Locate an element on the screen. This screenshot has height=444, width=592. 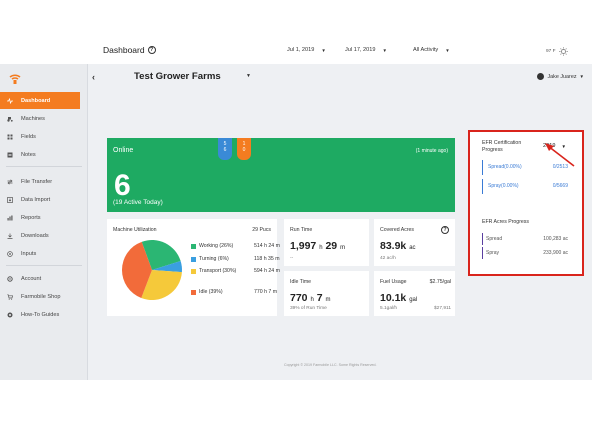
legend-label: Turning (6%) is located at coordinates (214, 259).